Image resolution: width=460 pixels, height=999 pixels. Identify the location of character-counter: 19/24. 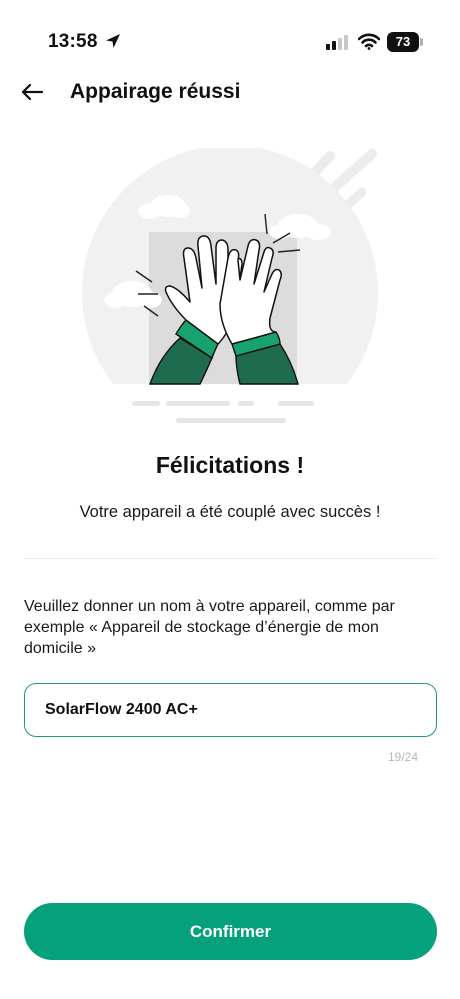
(402, 757).